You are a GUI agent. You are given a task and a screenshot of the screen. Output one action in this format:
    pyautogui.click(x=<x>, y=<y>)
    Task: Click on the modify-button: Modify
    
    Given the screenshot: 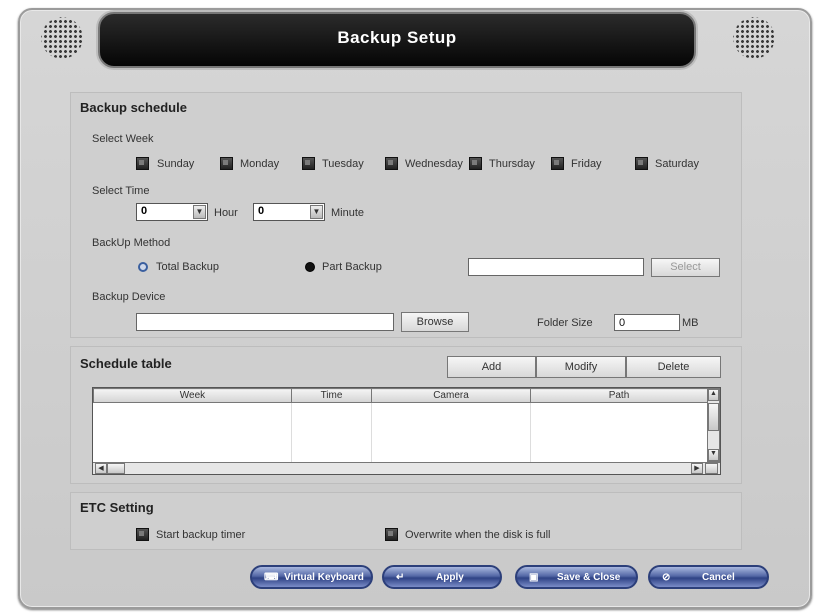 What is the action you would take?
    pyautogui.click(x=581, y=367)
    